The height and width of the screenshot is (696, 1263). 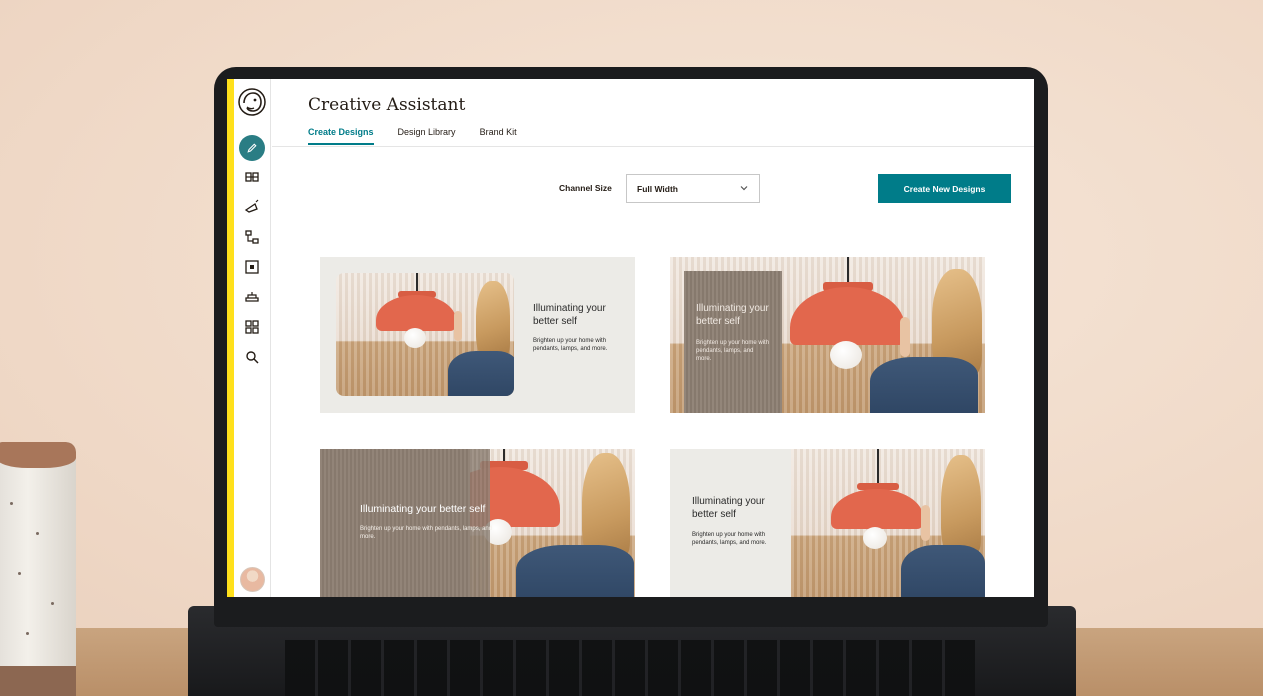 I want to click on create-pencil-icon, so click(x=252, y=148).